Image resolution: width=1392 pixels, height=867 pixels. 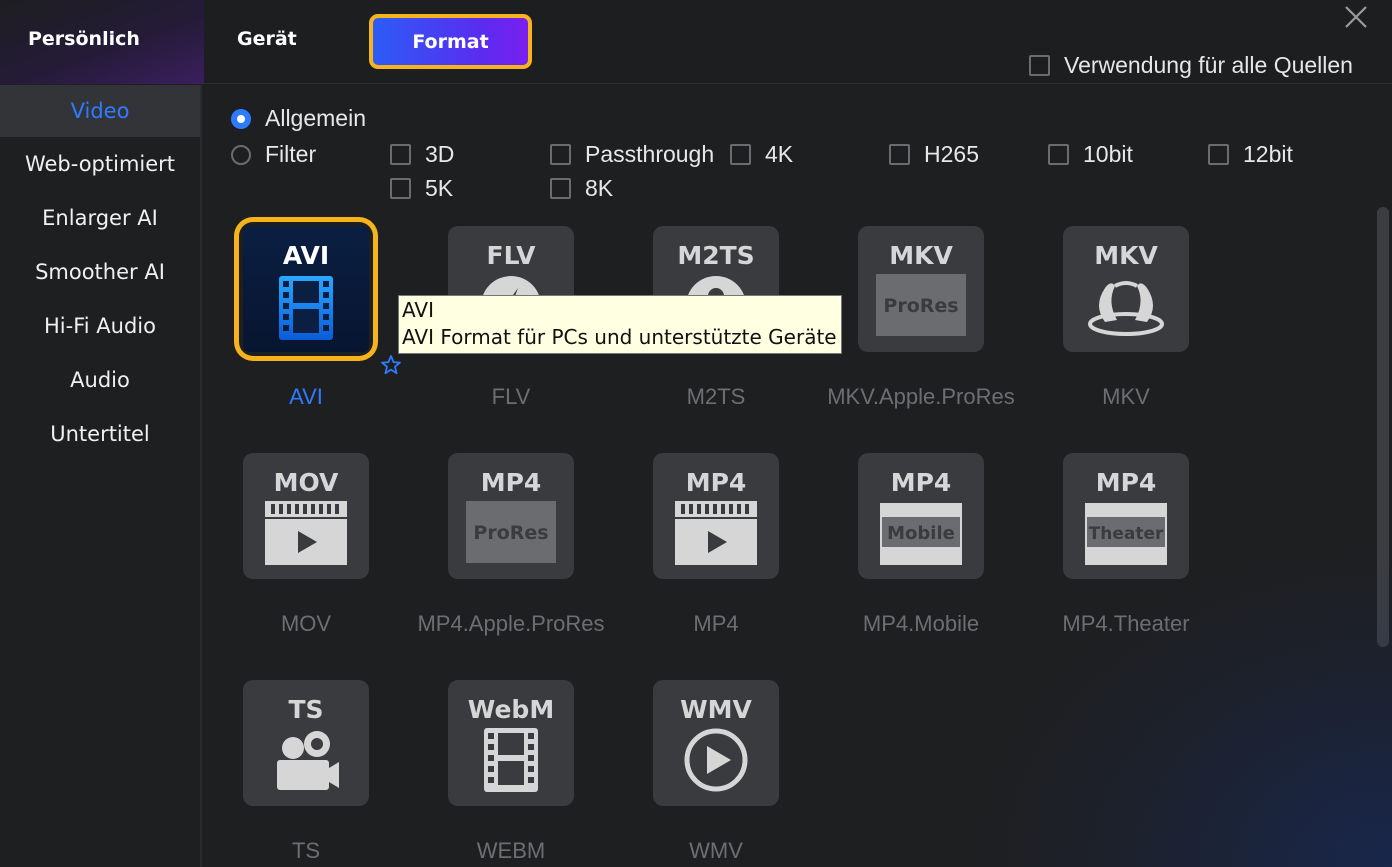 What do you see at coordinates (560, 154) in the screenshot?
I see `filter-passthrough-checkbox` at bounding box center [560, 154].